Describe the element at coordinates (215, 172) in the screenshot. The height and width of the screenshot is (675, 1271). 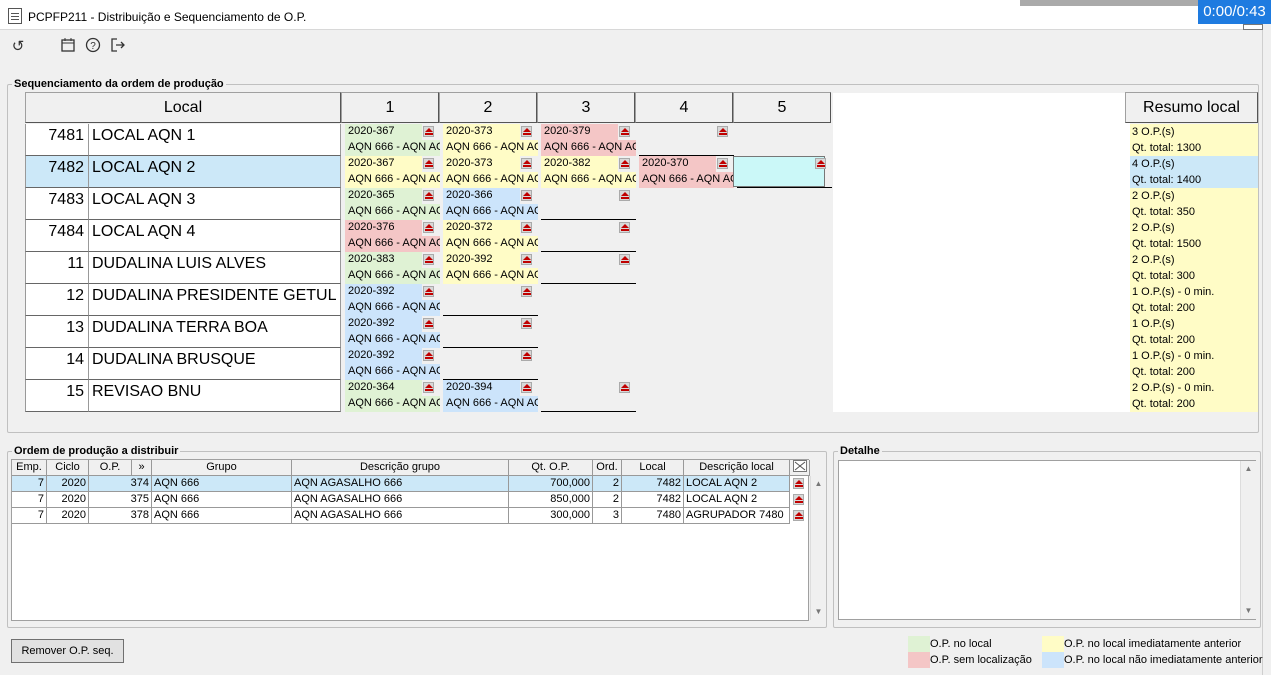
I see `row-local-name: LOCAL AQN 2` at that location.